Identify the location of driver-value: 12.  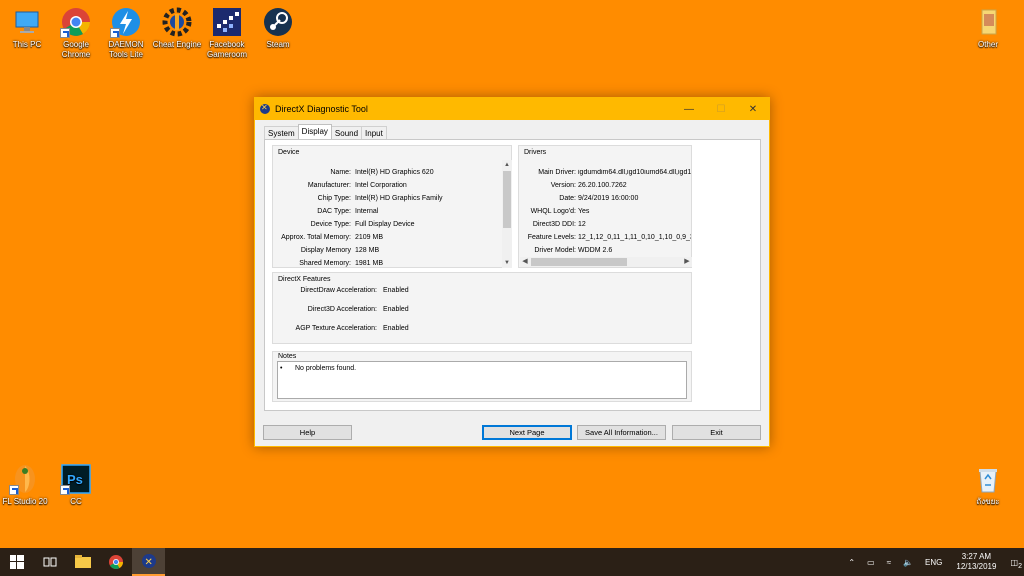
(582, 224).